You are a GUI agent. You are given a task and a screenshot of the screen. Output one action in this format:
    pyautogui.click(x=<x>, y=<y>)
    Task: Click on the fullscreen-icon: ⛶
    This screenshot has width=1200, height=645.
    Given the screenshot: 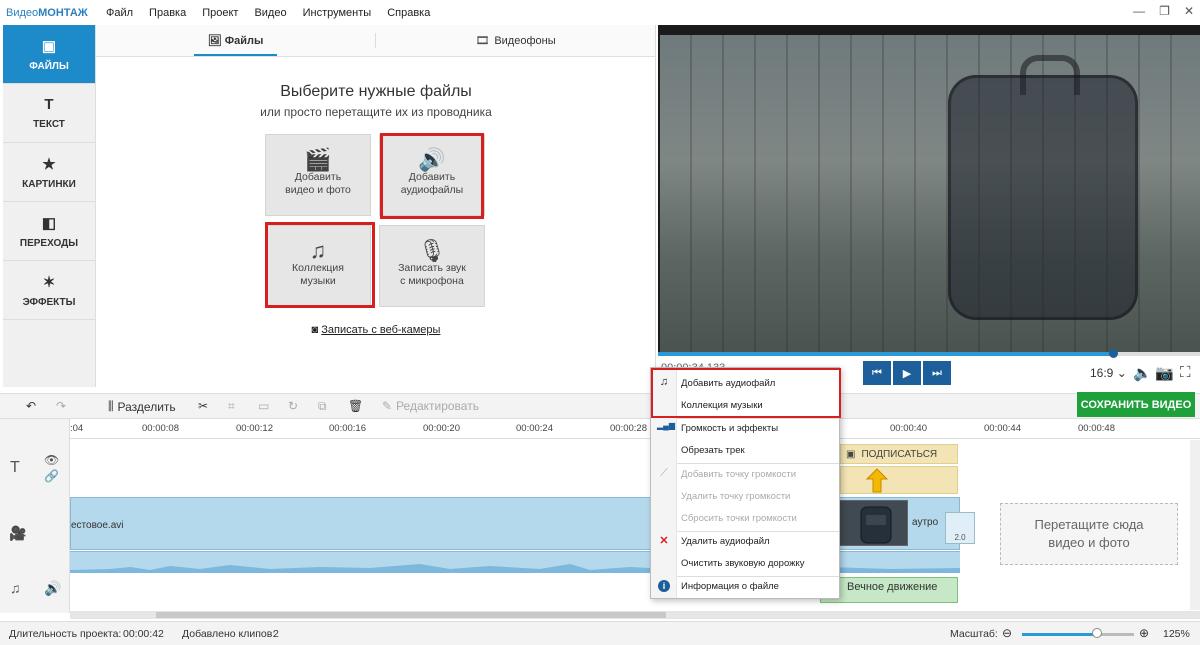 What is the action you would take?
    pyautogui.click(x=1185, y=372)
    